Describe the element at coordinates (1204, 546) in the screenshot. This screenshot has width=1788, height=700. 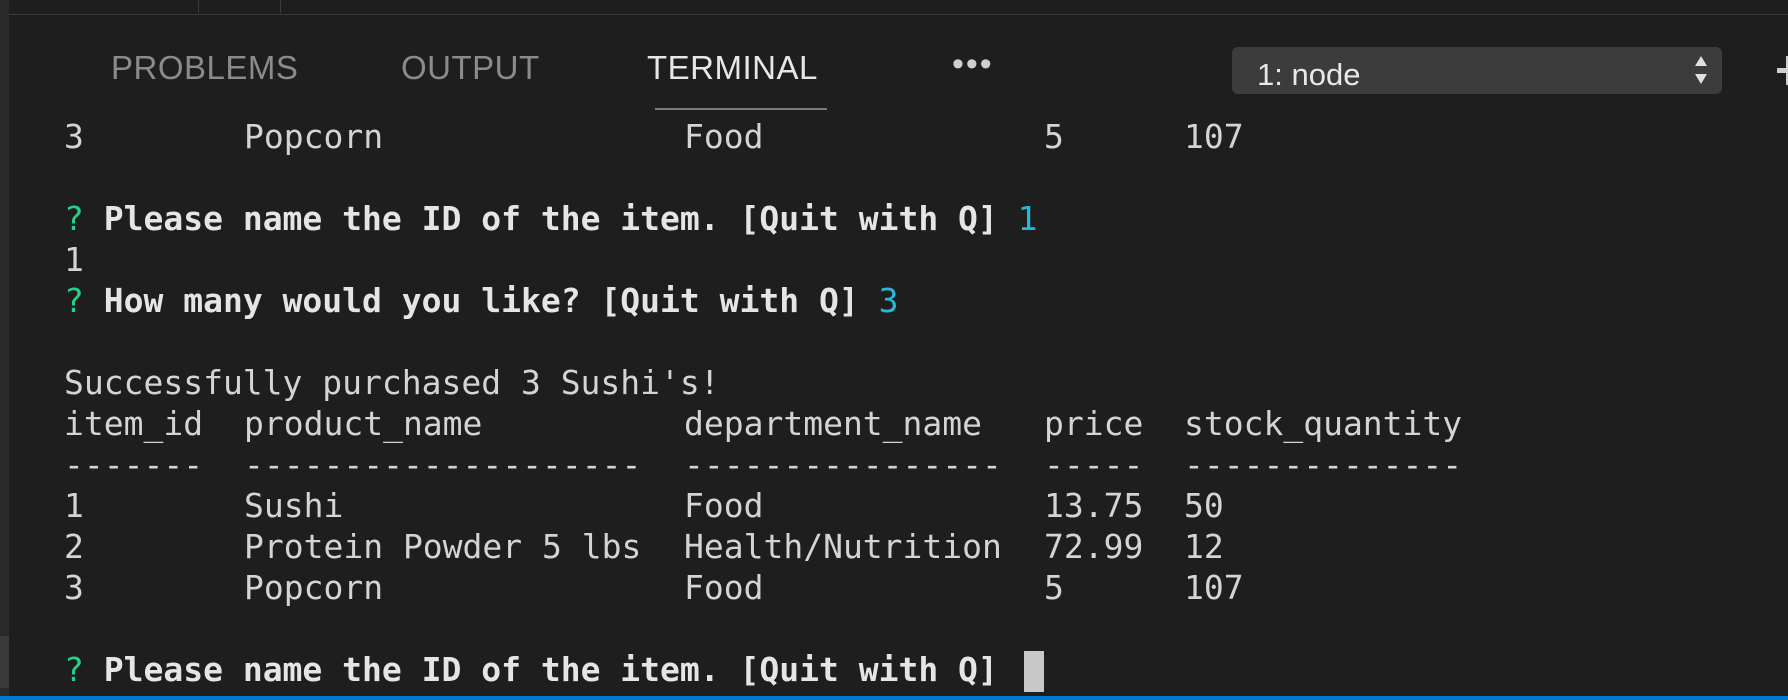
I see `cell-quantity: 12` at that location.